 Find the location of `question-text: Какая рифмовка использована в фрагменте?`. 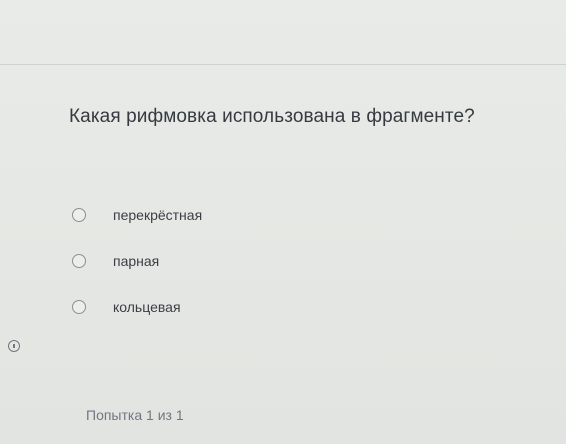

question-text: Какая рифмовка использована в фрагменте? is located at coordinates (272, 116).